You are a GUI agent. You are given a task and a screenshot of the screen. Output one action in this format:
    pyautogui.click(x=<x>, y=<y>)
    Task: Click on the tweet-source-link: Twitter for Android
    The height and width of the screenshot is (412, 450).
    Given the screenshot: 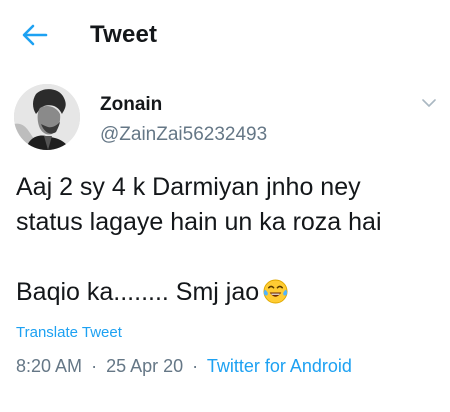 What is the action you would take?
    pyautogui.click(x=279, y=366)
    